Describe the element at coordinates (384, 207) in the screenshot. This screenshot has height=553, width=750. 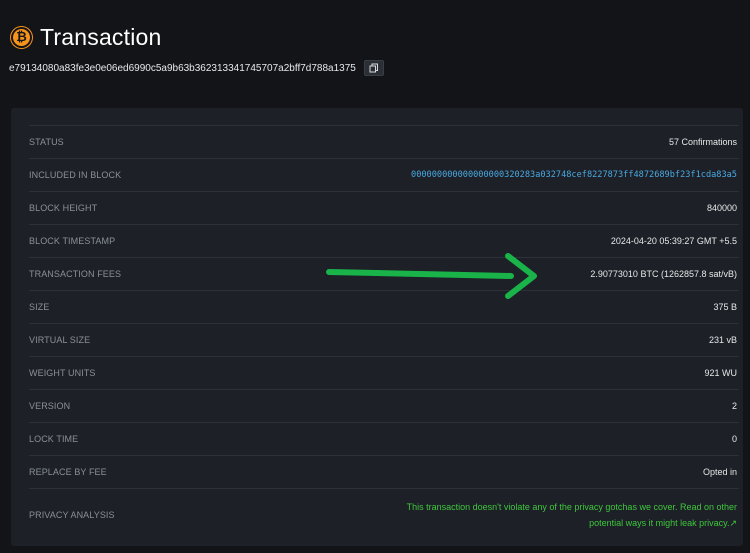
I see `detail-row-height: BLOCK HEIGHT 840000` at that location.